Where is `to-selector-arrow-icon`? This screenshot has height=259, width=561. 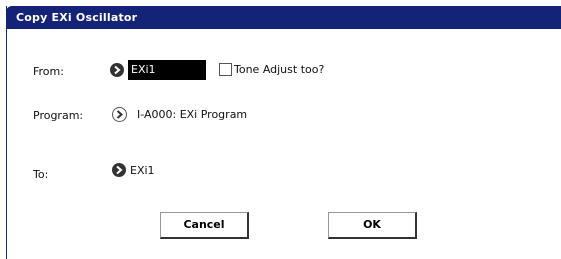 to-selector-arrow-icon is located at coordinates (119, 170).